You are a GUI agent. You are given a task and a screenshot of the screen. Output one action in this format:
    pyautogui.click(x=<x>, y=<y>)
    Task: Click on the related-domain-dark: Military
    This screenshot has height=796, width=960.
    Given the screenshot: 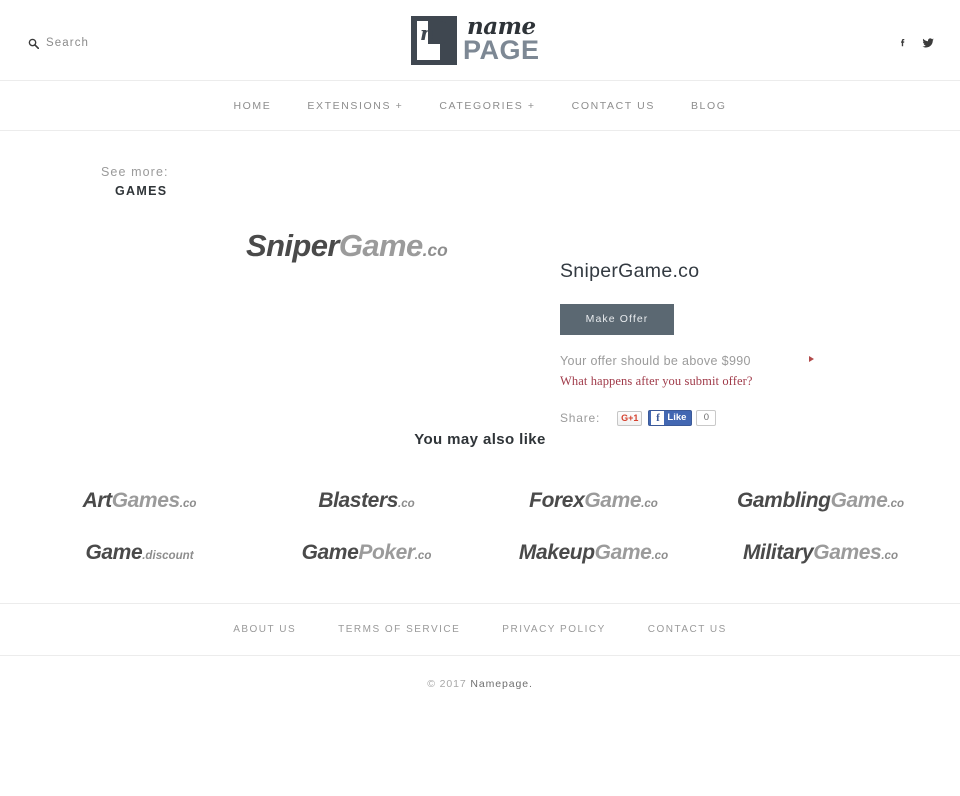 What is the action you would take?
    pyautogui.click(x=778, y=552)
    